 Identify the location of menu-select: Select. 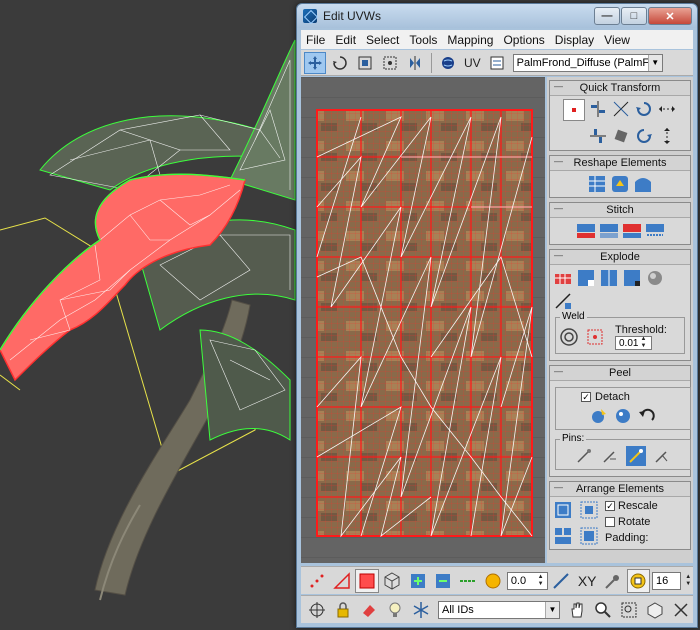
(382, 40).